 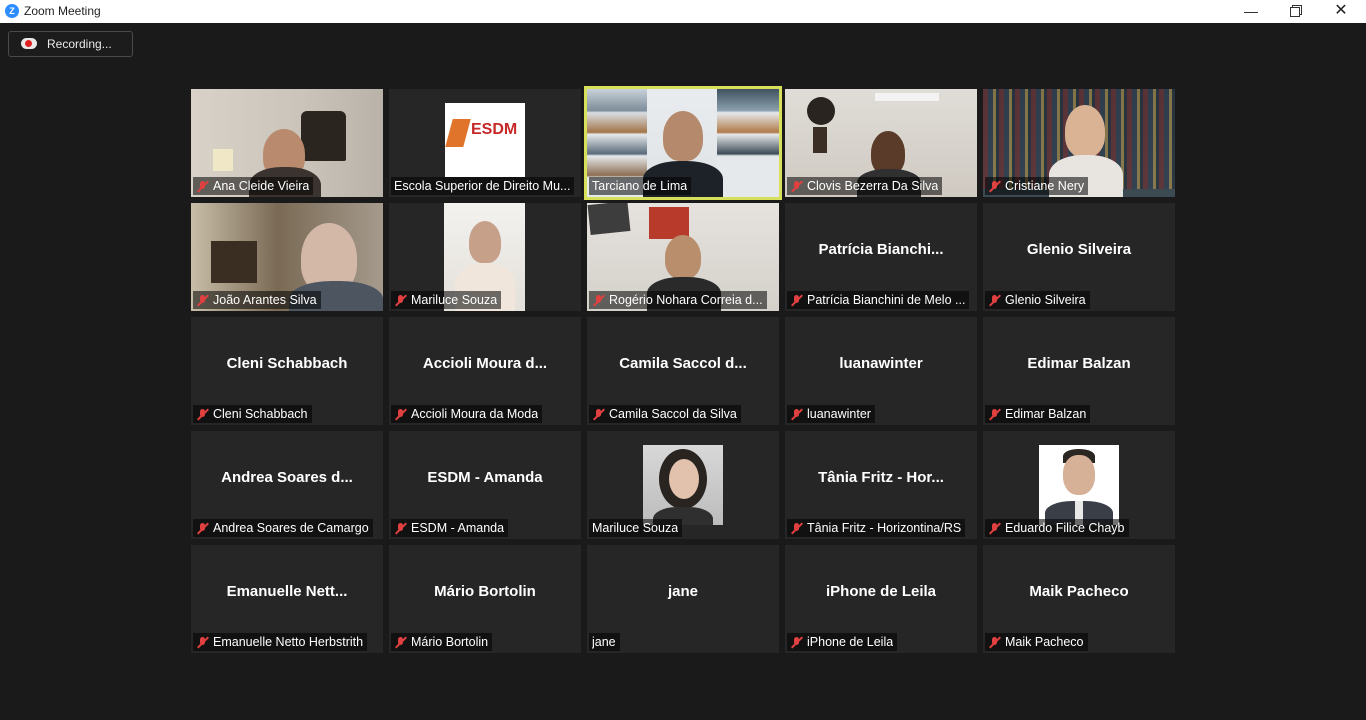 What do you see at coordinates (287, 257) in the screenshot?
I see `participant-tile: João Arantes Silva` at bounding box center [287, 257].